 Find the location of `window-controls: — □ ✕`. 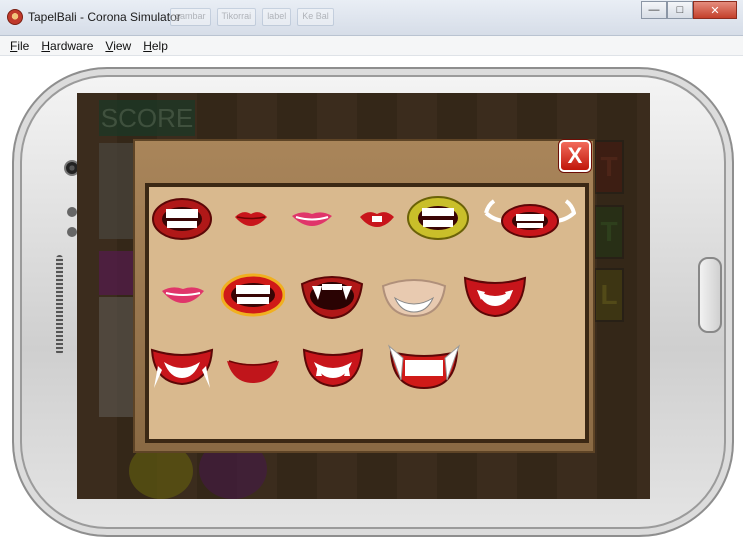

window-controls: — □ ✕ is located at coordinates (689, 10).